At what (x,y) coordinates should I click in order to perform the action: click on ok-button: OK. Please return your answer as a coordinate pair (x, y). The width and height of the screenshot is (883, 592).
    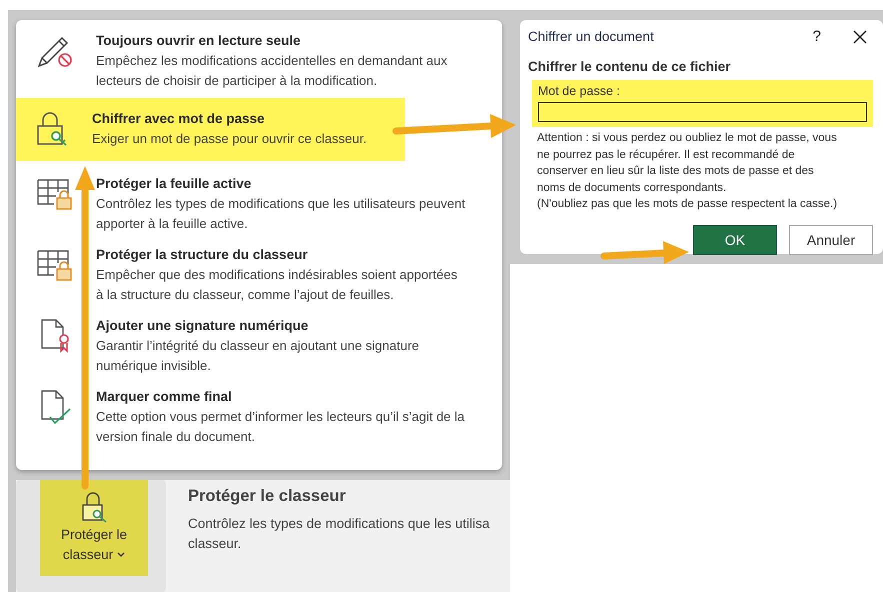
    Looking at the image, I should click on (735, 239).